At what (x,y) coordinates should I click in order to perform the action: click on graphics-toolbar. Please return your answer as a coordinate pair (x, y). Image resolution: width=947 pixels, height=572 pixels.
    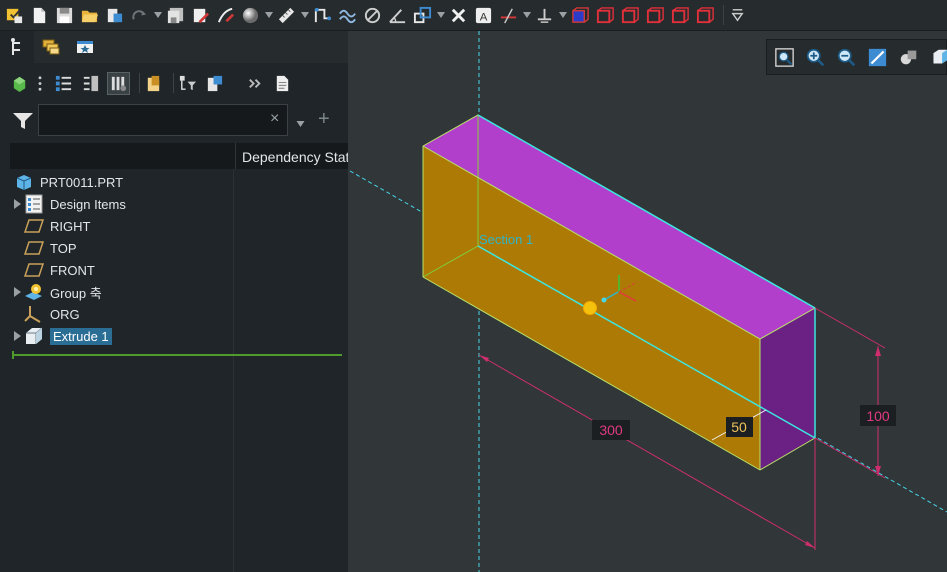
    Looking at the image, I should click on (856, 57).